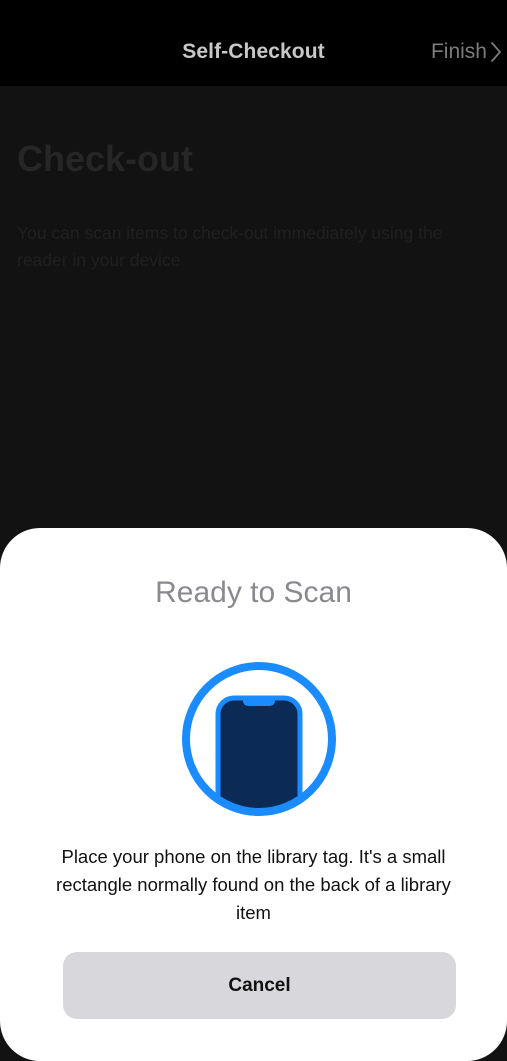 This screenshot has height=1061, width=507. What do you see at coordinates (253, 43) in the screenshot?
I see `navigation-bar: Self-Checkout Finish` at bounding box center [253, 43].